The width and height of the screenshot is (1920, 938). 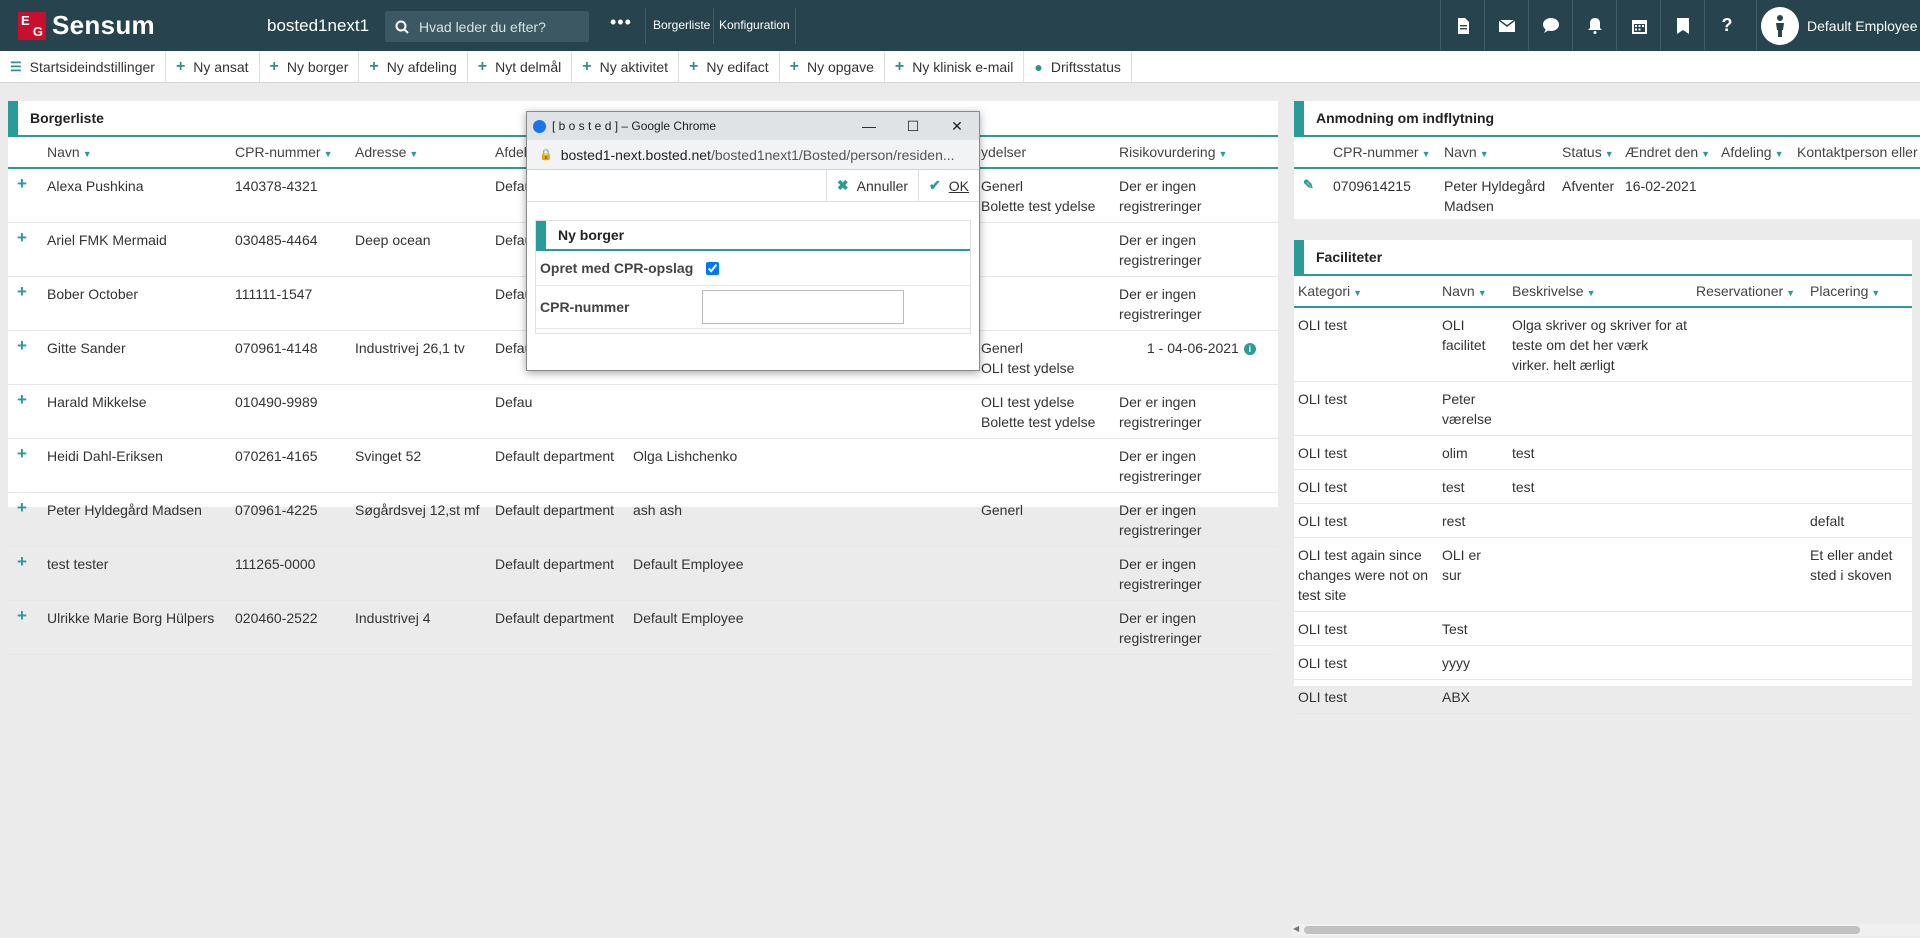 What do you see at coordinates (1859, 292) in the screenshot?
I see `column-header-placering: Placering ▼` at bounding box center [1859, 292].